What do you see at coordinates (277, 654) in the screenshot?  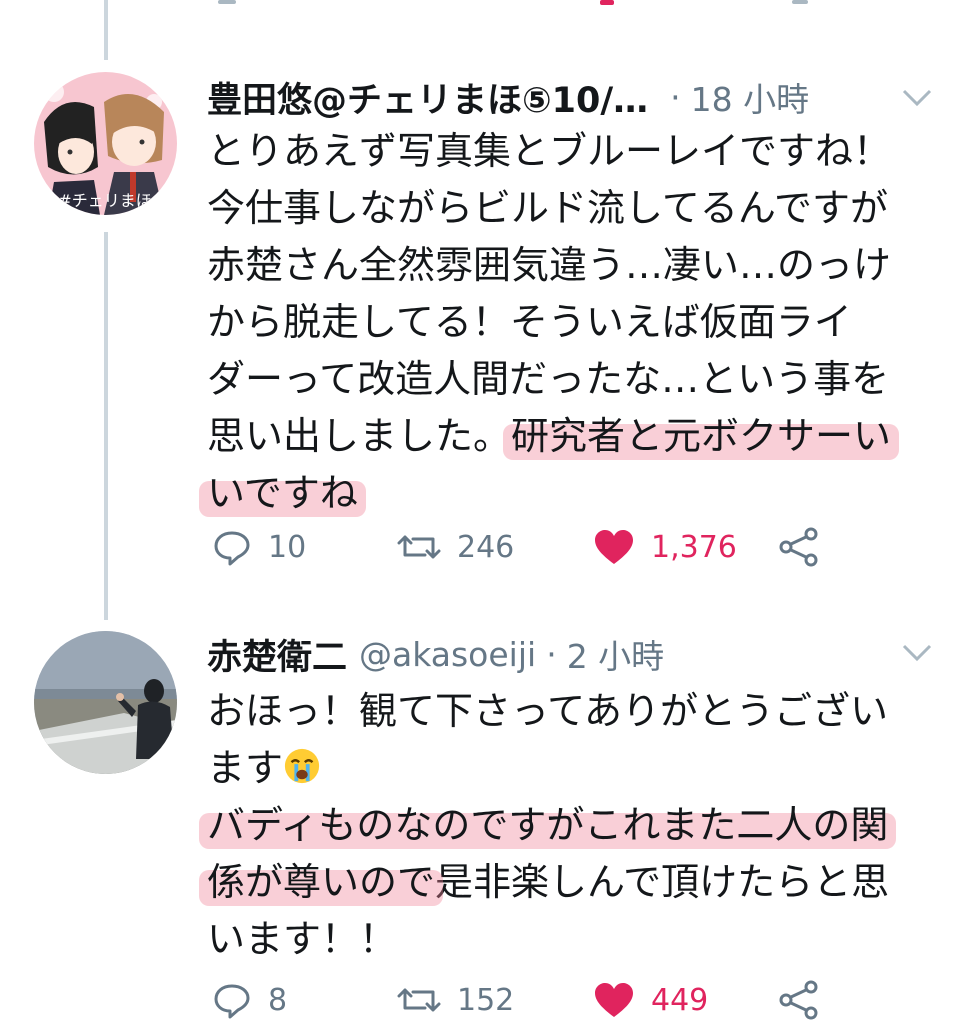 I see `author-name: 赤楚衛二` at bounding box center [277, 654].